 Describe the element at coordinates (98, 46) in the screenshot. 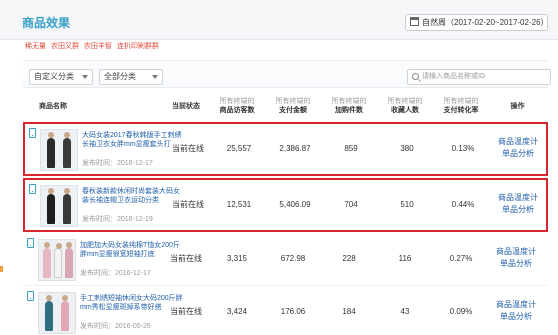

I see `sub-tab: 农田羊智` at that location.